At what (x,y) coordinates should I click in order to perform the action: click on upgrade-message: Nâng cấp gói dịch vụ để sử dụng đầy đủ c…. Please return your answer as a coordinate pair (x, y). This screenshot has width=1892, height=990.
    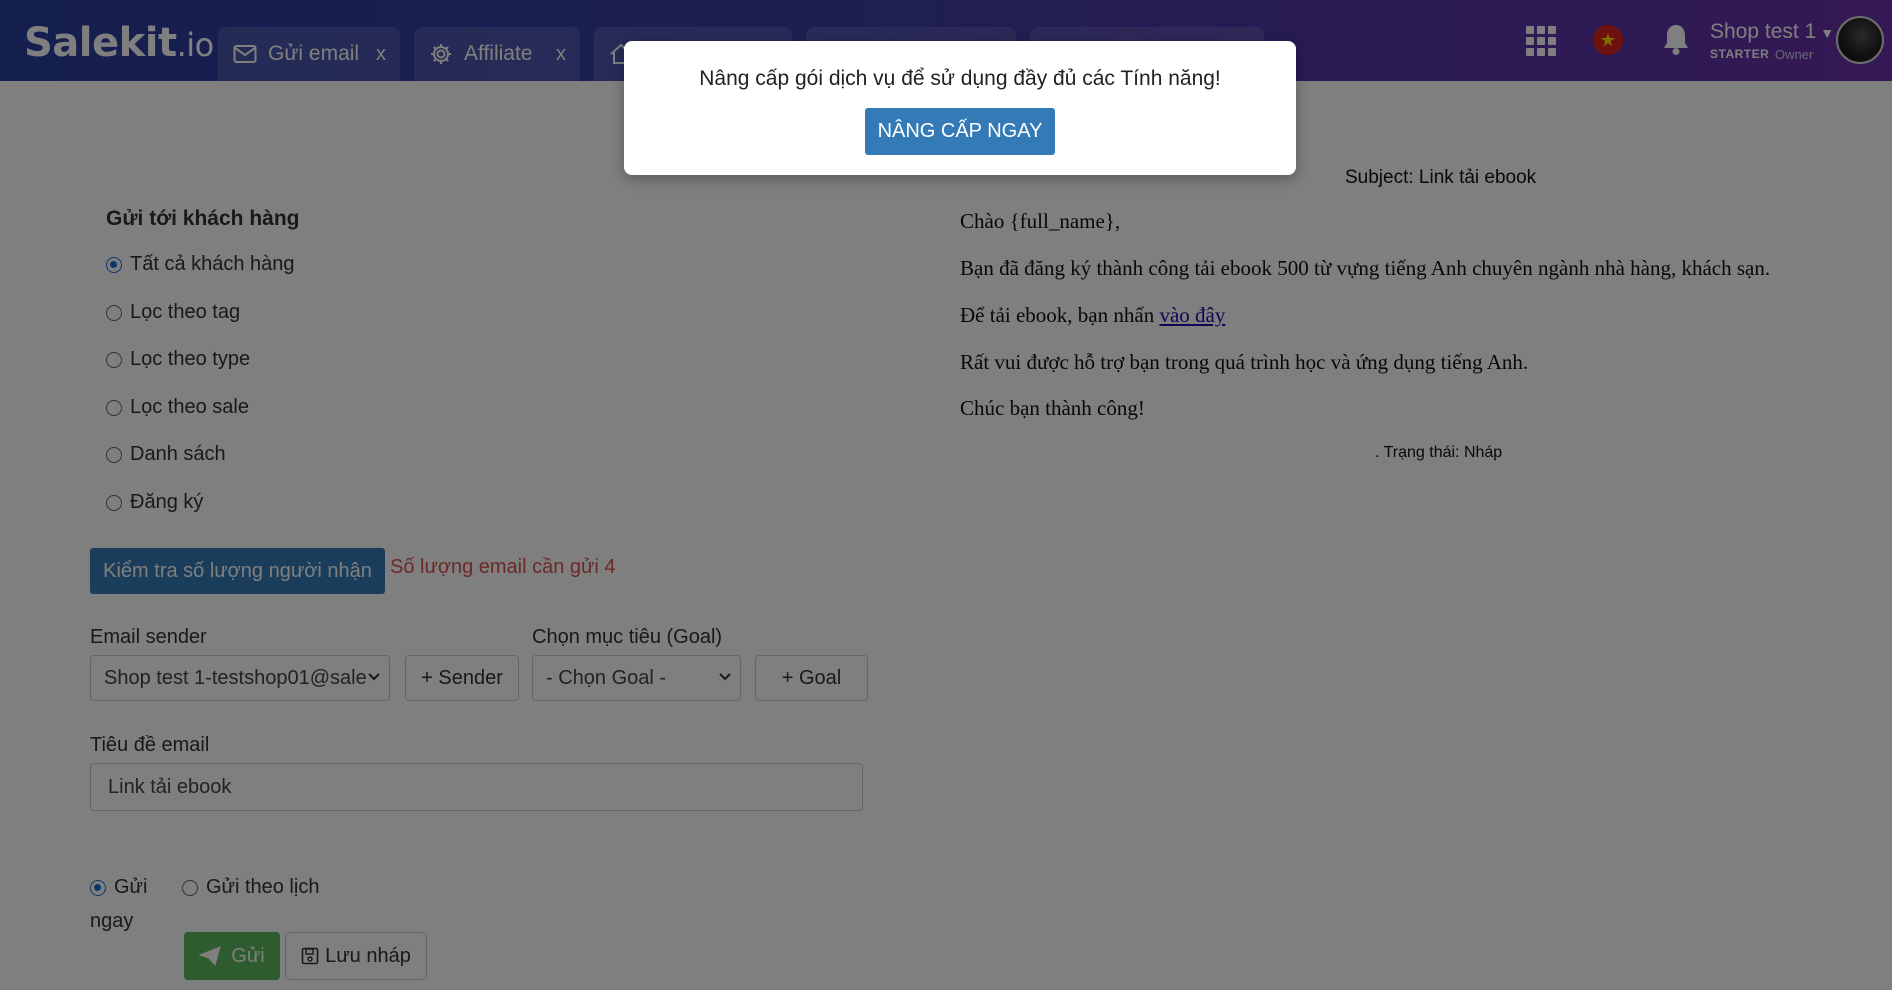
    Looking at the image, I should click on (960, 78).